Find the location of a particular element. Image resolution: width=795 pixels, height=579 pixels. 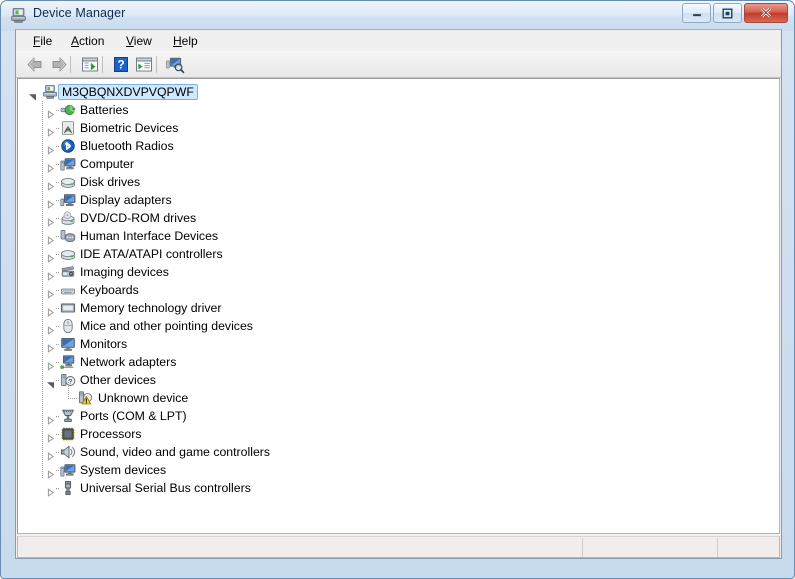

tree-node-monitors: Monitors is located at coordinates (402, 344).